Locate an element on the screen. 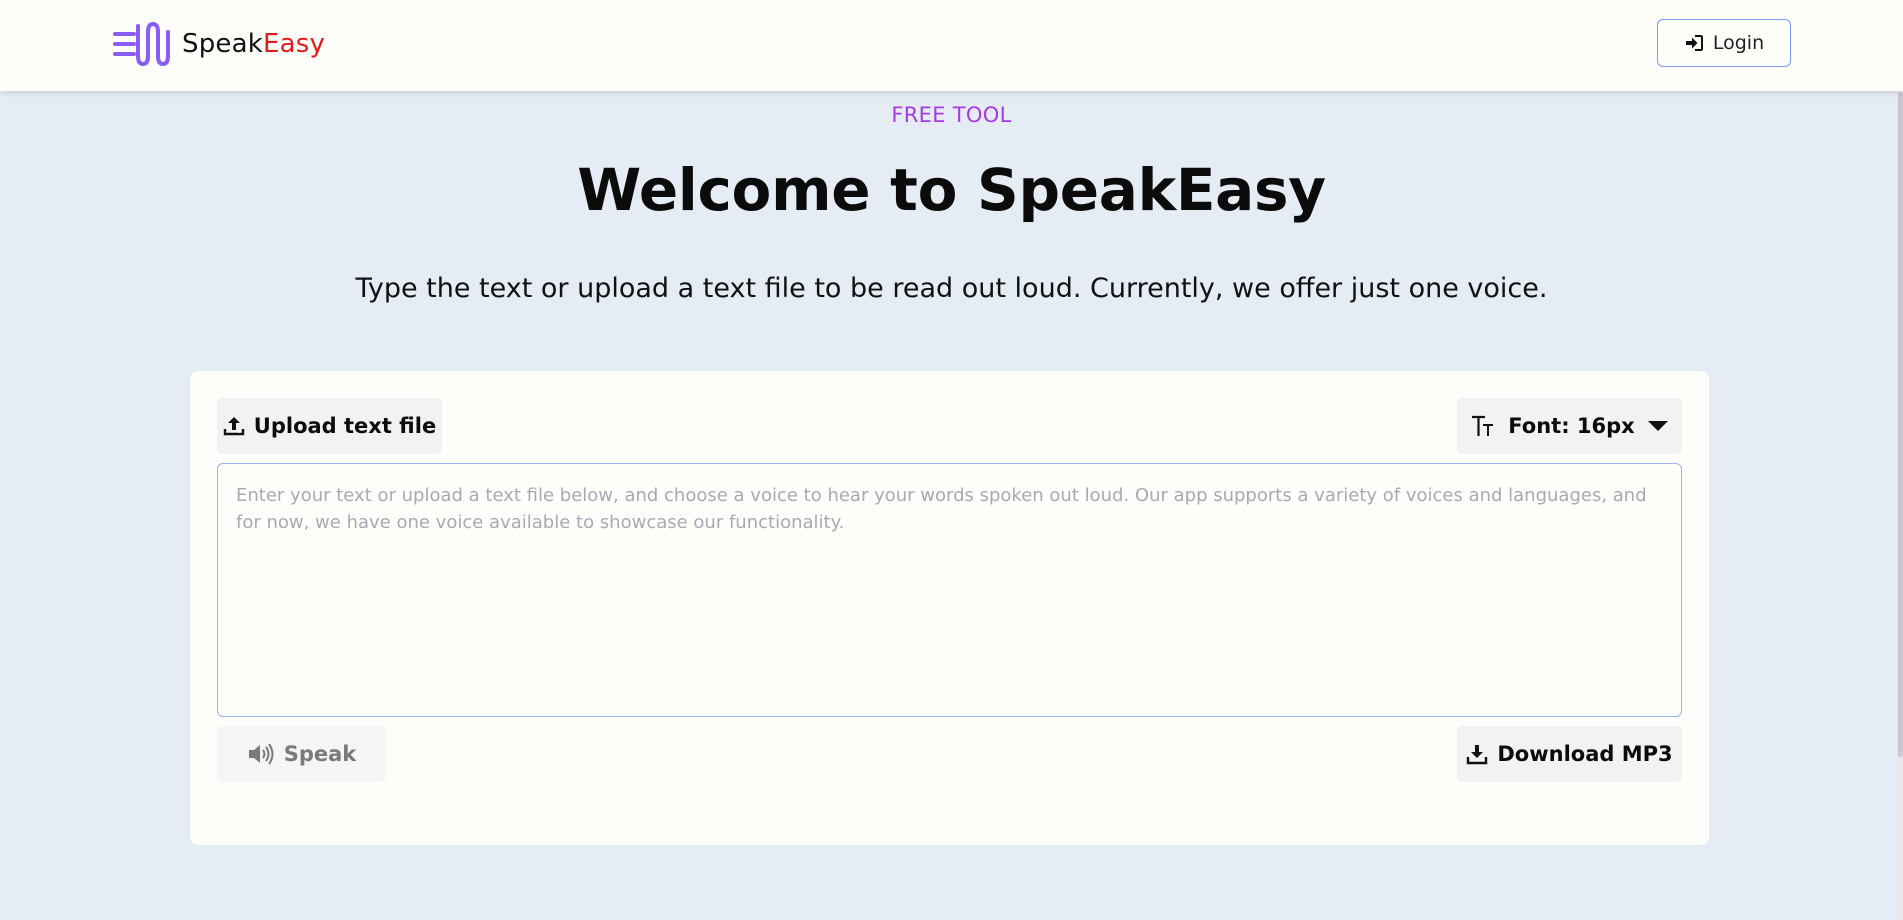 The height and width of the screenshot is (920, 1903). brand-logo-link: SpeakEasy is located at coordinates (218, 44).